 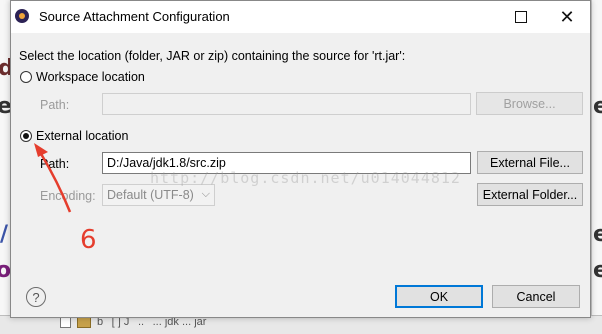 I want to click on background-glyph: /, so click(x=4, y=234).